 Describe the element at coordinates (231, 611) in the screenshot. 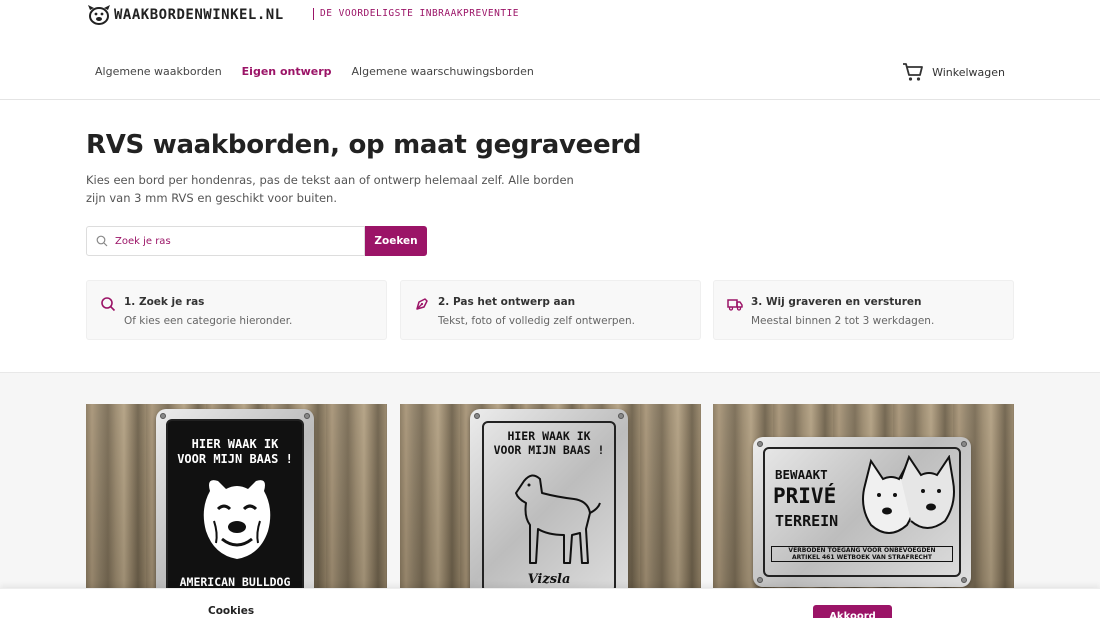

I see `cookie-title: Cookies` at that location.